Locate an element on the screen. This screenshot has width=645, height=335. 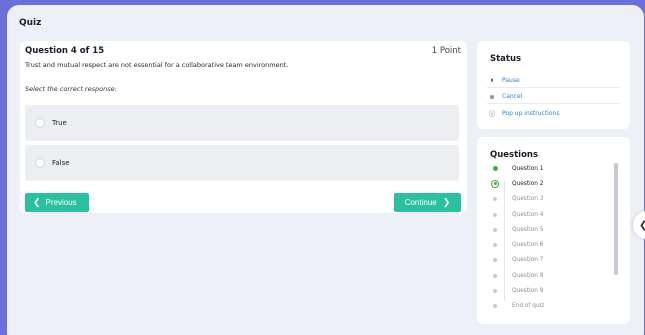
completed-dot-icon is located at coordinates (495, 169).